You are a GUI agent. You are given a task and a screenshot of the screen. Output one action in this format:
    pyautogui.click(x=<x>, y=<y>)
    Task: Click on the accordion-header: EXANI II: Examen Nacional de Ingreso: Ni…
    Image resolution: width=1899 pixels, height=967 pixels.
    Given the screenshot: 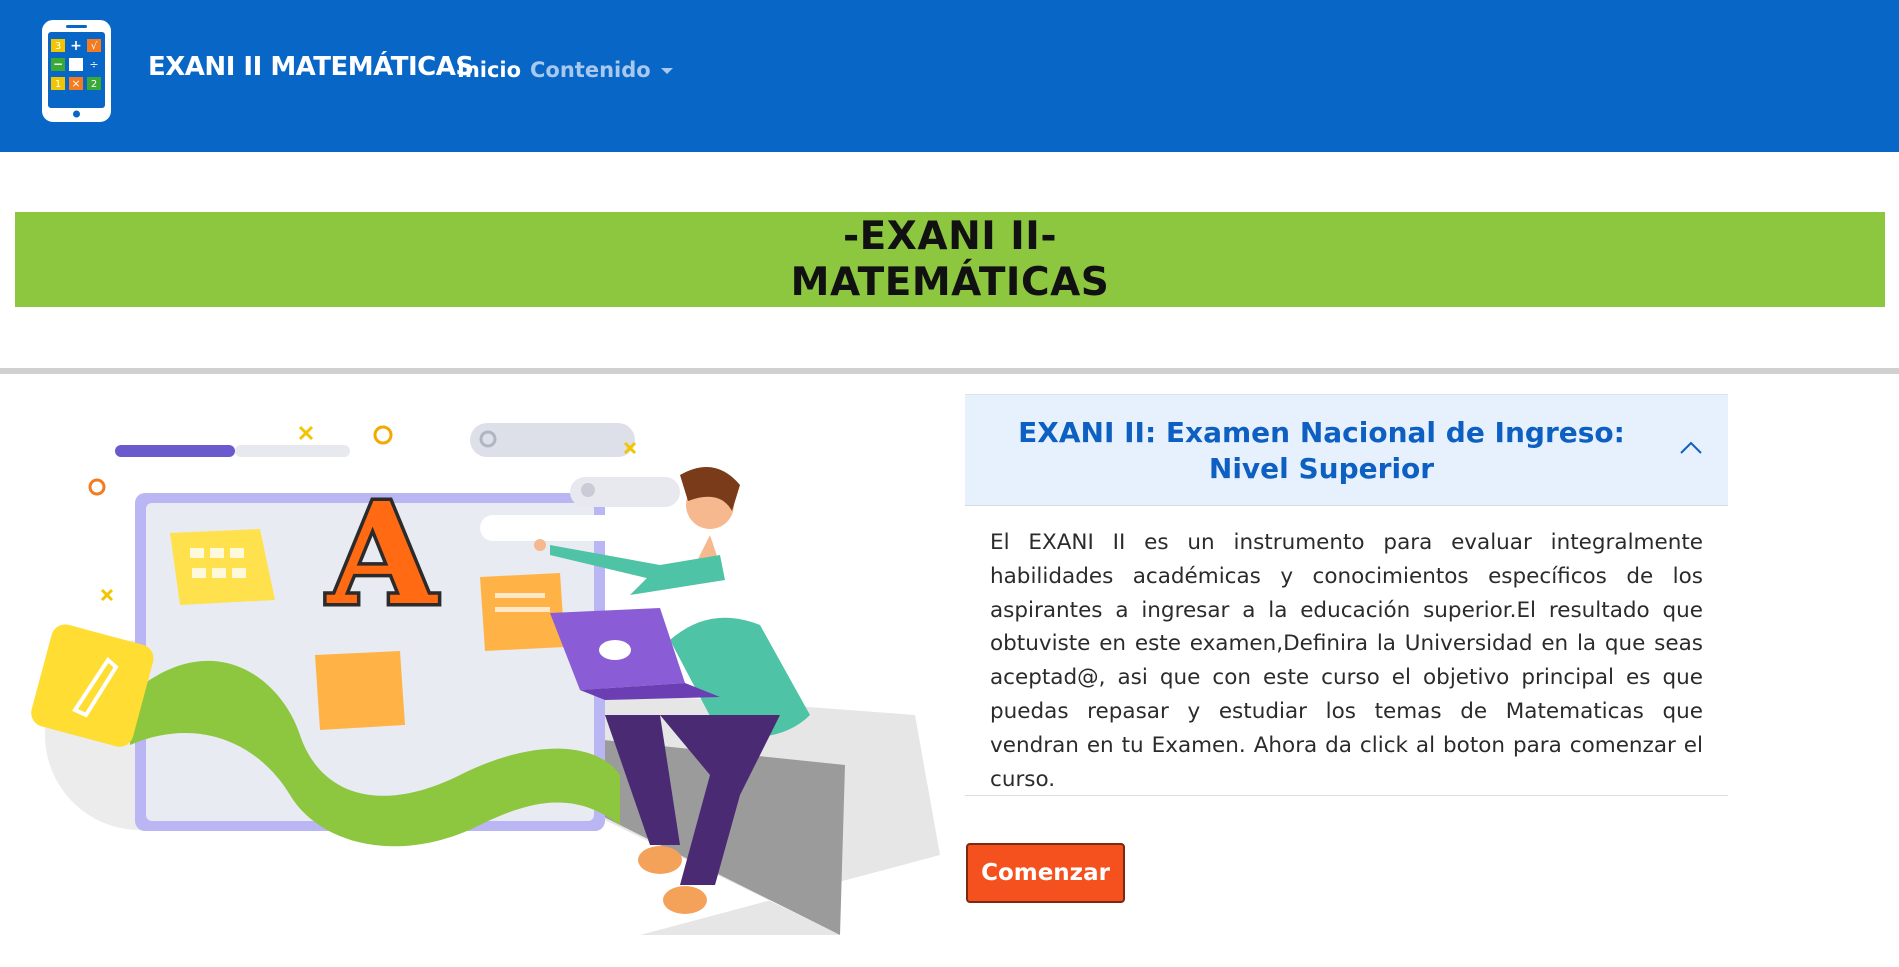 What is the action you would take?
    pyautogui.click(x=1346, y=450)
    